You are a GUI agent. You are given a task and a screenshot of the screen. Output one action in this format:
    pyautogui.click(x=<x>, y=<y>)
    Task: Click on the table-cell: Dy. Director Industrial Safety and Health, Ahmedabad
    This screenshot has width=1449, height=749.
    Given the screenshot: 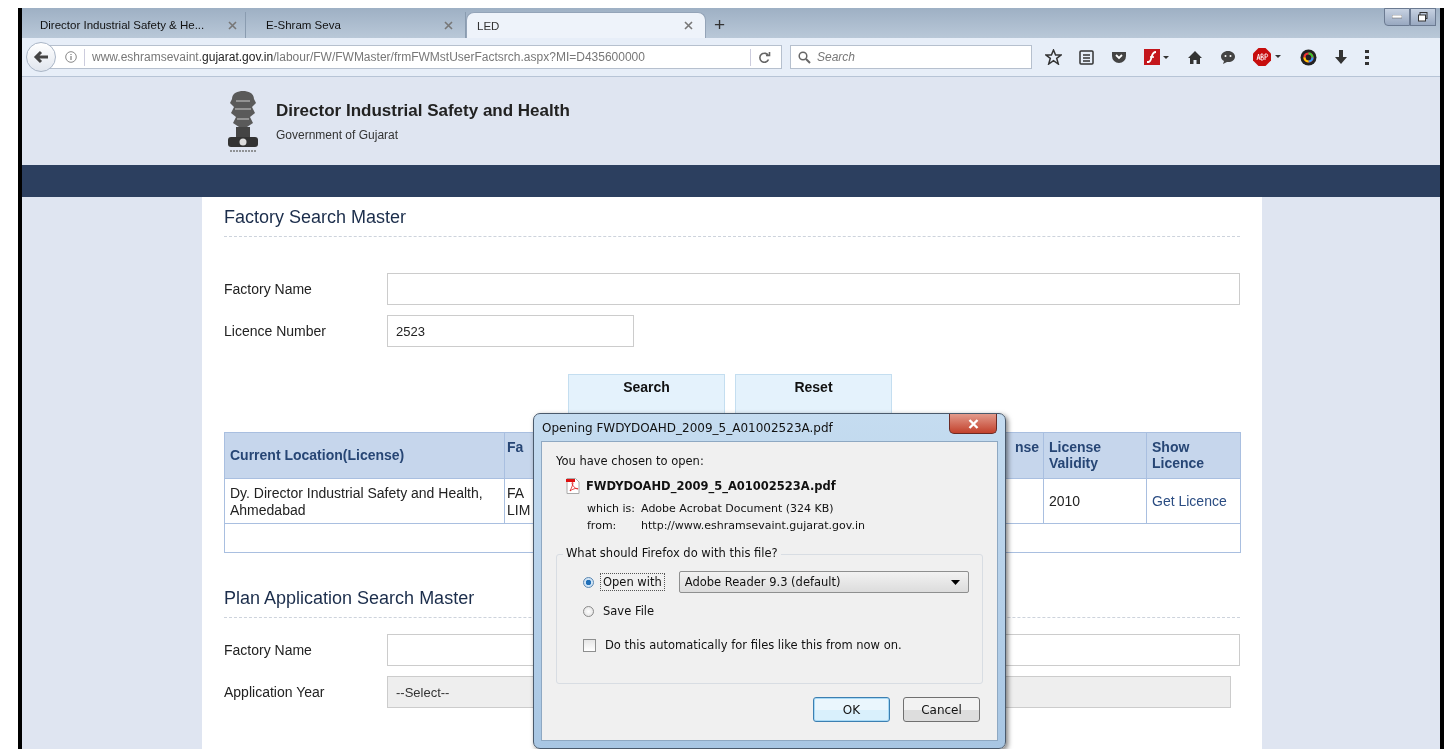 What is the action you would take?
    pyautogui.click(x=365, y=501)
    